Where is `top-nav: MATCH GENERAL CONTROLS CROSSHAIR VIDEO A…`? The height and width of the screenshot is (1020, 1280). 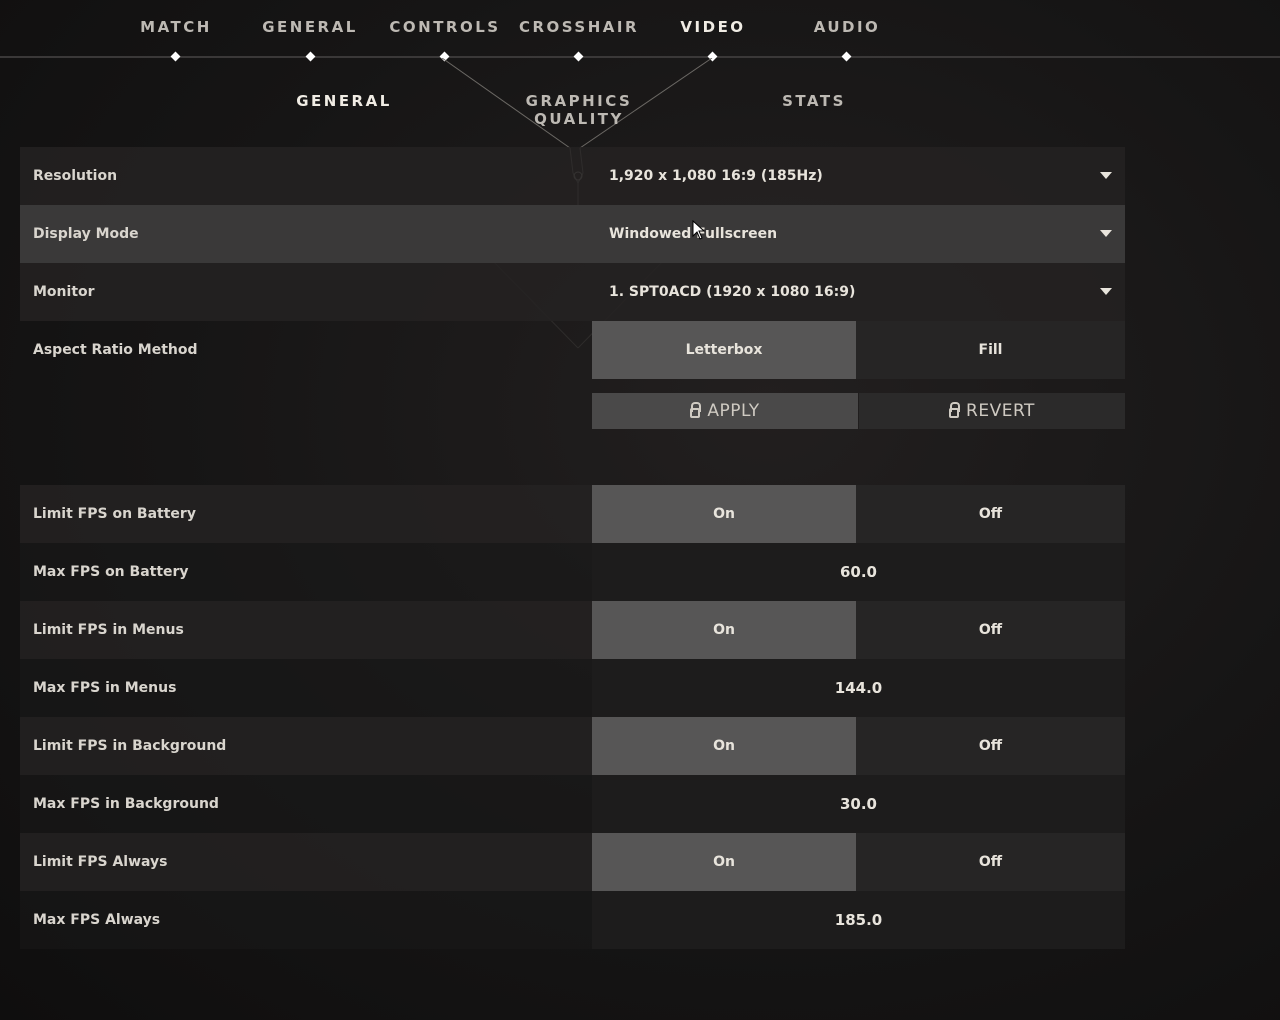
top-nav: MATCH GENERAL CONTROLS CROSSHAIR VIDEO A… is located at coordinates (640, 31).